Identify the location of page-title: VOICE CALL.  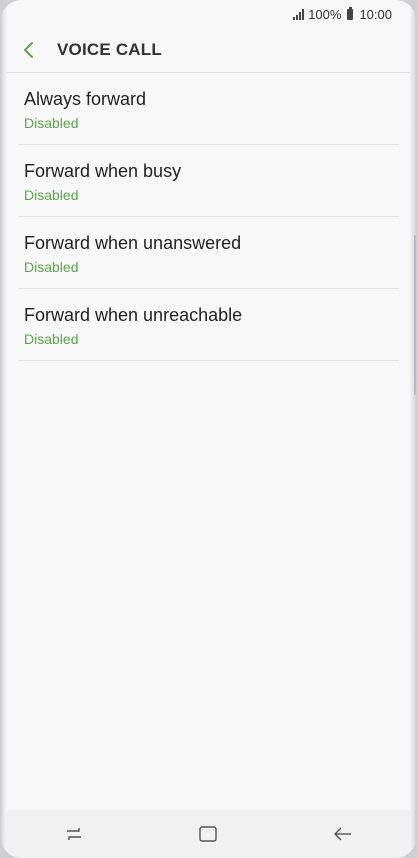
(109, 49).